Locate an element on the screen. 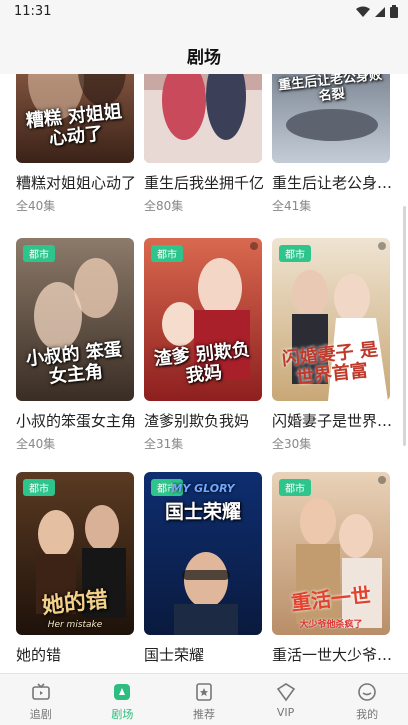  poster-subtitle: MY GLORY is located at coordinates (203, 488).